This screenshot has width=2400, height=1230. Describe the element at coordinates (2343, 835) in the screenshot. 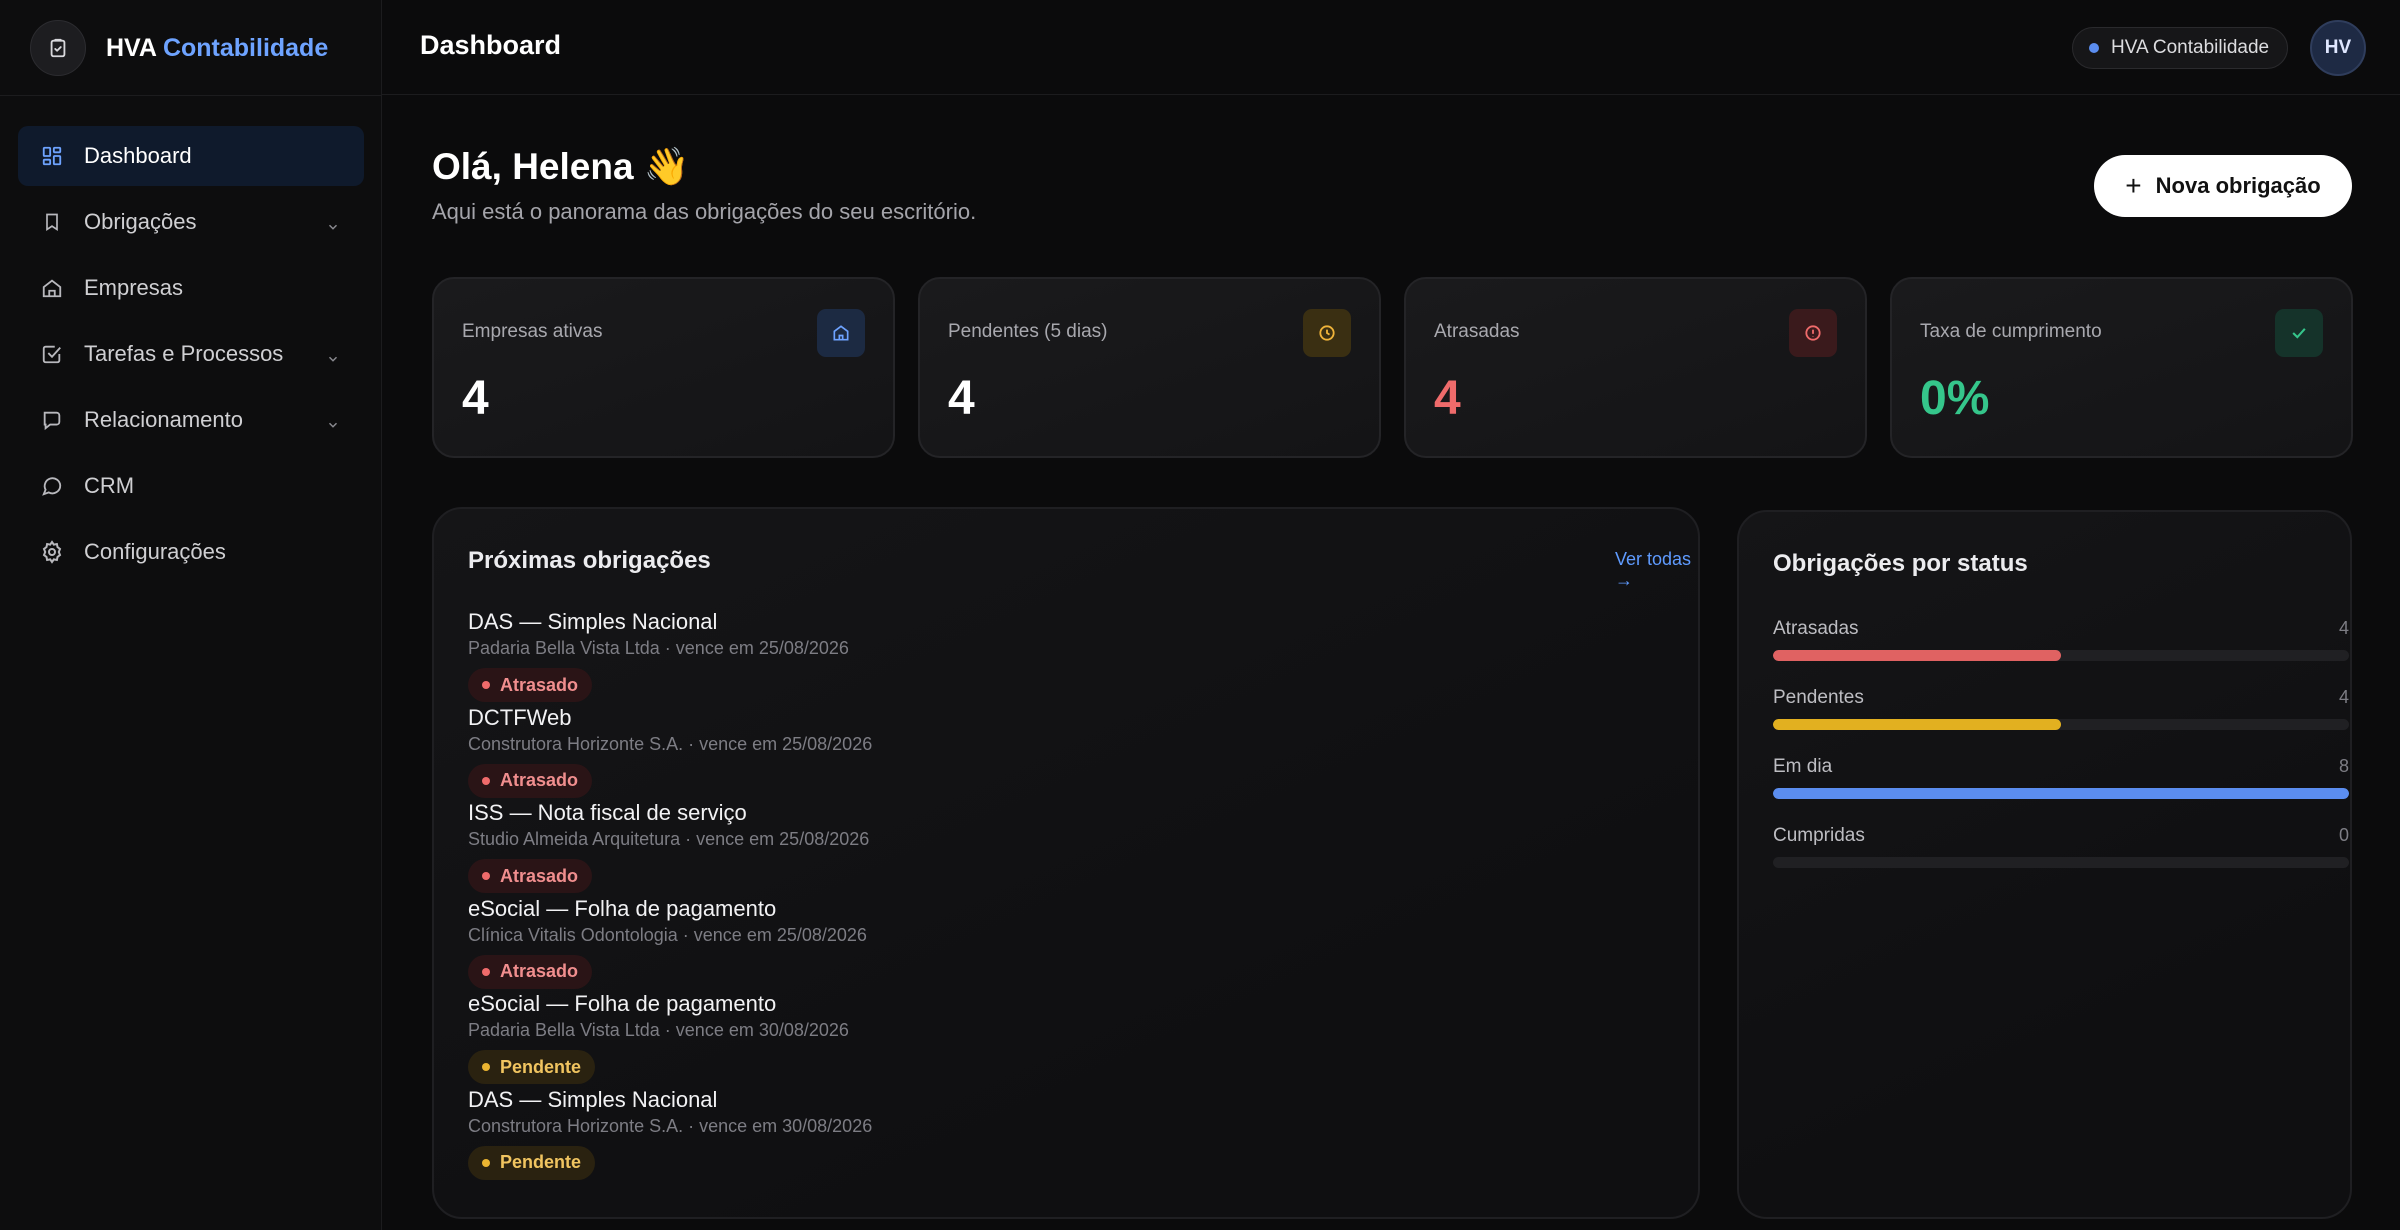

I see `status-count: 0` at that location.